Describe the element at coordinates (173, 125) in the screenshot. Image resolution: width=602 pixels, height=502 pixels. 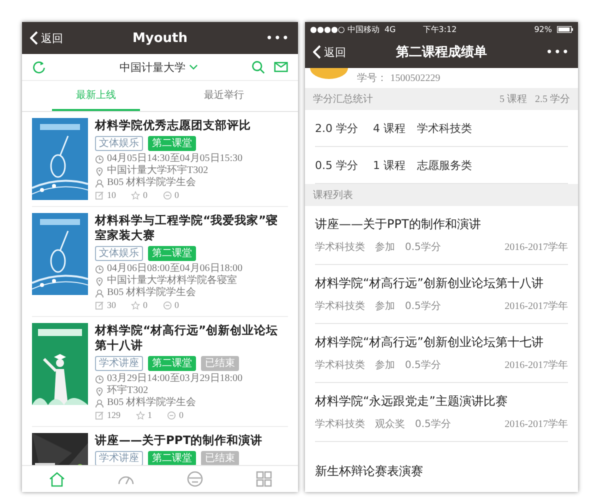
I see `activity-title: 材料学院优秀志愿团支部评比` at that location.